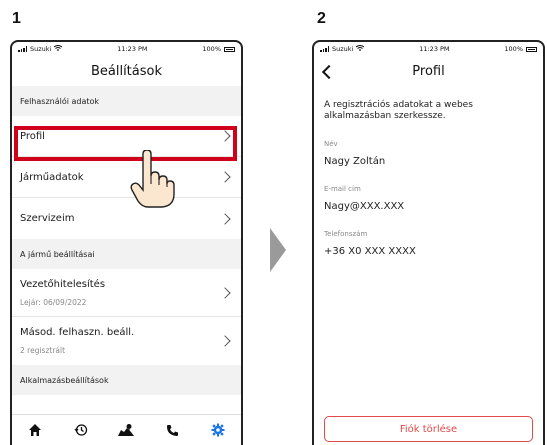 This screenshot has height=445, width=547. I want to click on tab-settings, so click(218, 430).